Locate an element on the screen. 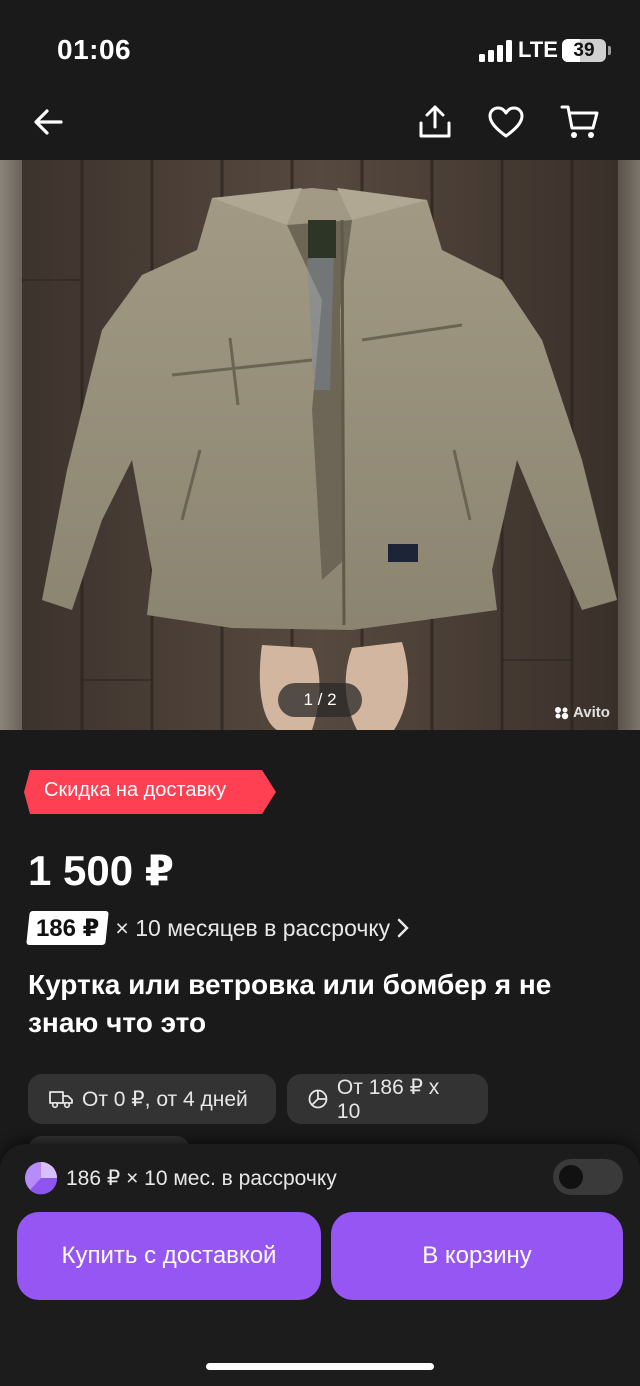  top-nav is located at coordinates (320, 130).